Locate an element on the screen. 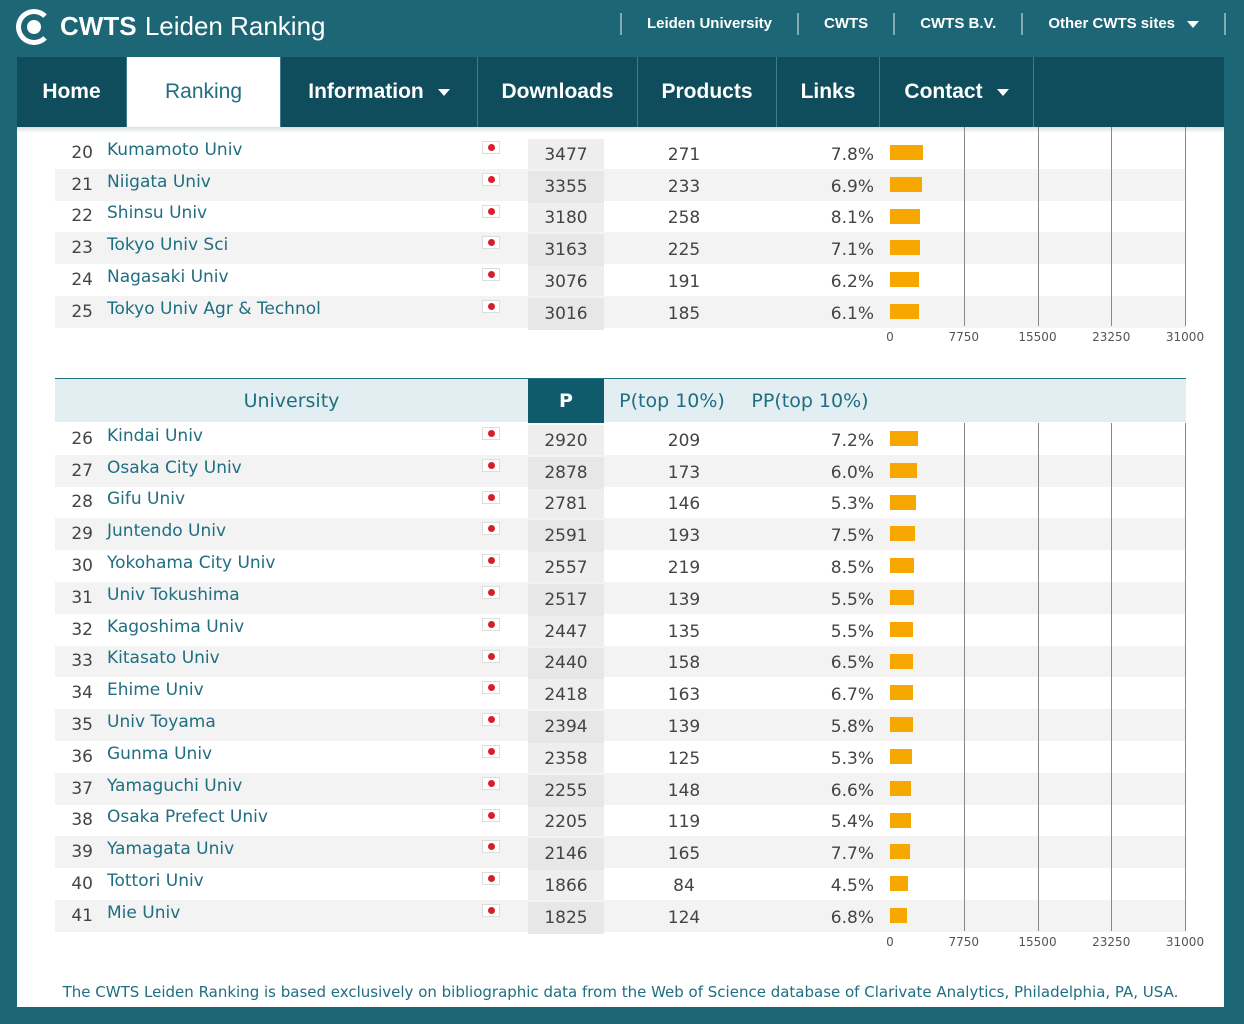 This screenshot has height=1024, width=1244. university-link: Shinsu Univ is located at coordinates (157, 214).